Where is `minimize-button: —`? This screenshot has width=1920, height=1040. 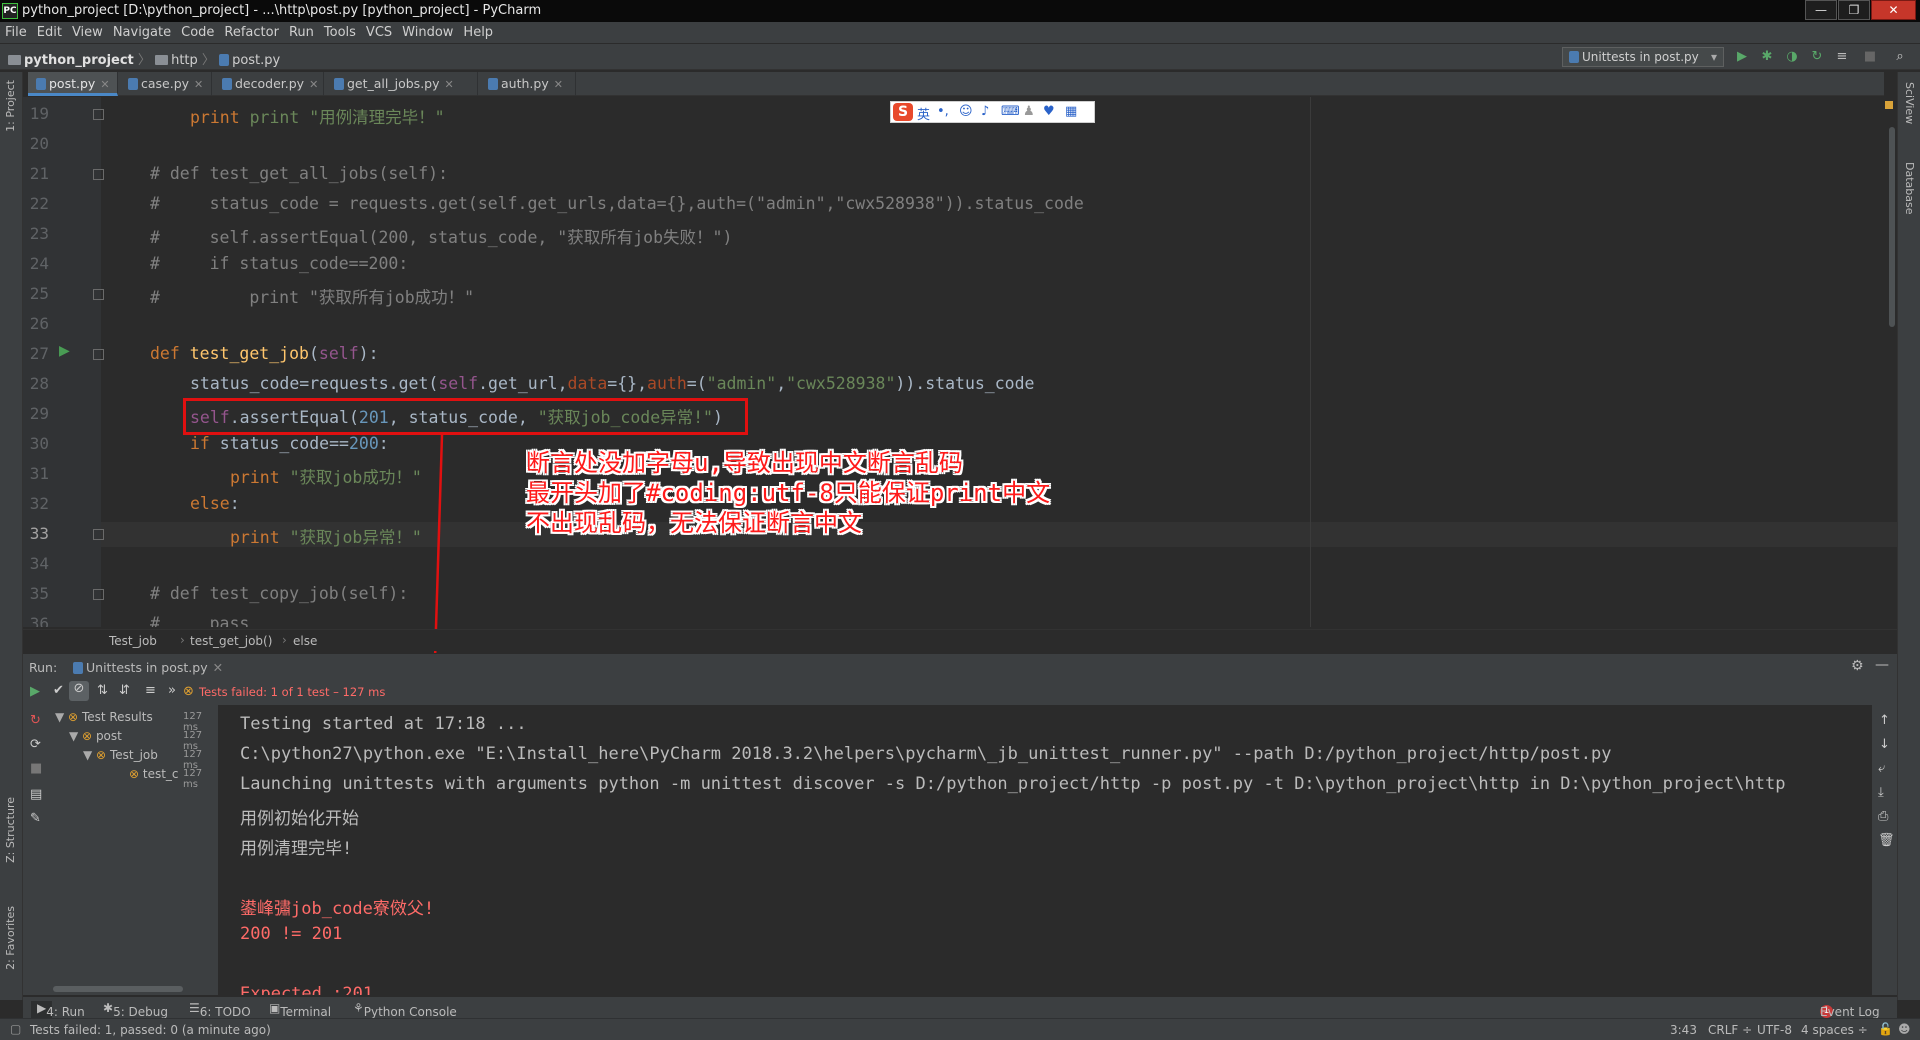 minimize-button: — is located at coordinates (1821, 10).